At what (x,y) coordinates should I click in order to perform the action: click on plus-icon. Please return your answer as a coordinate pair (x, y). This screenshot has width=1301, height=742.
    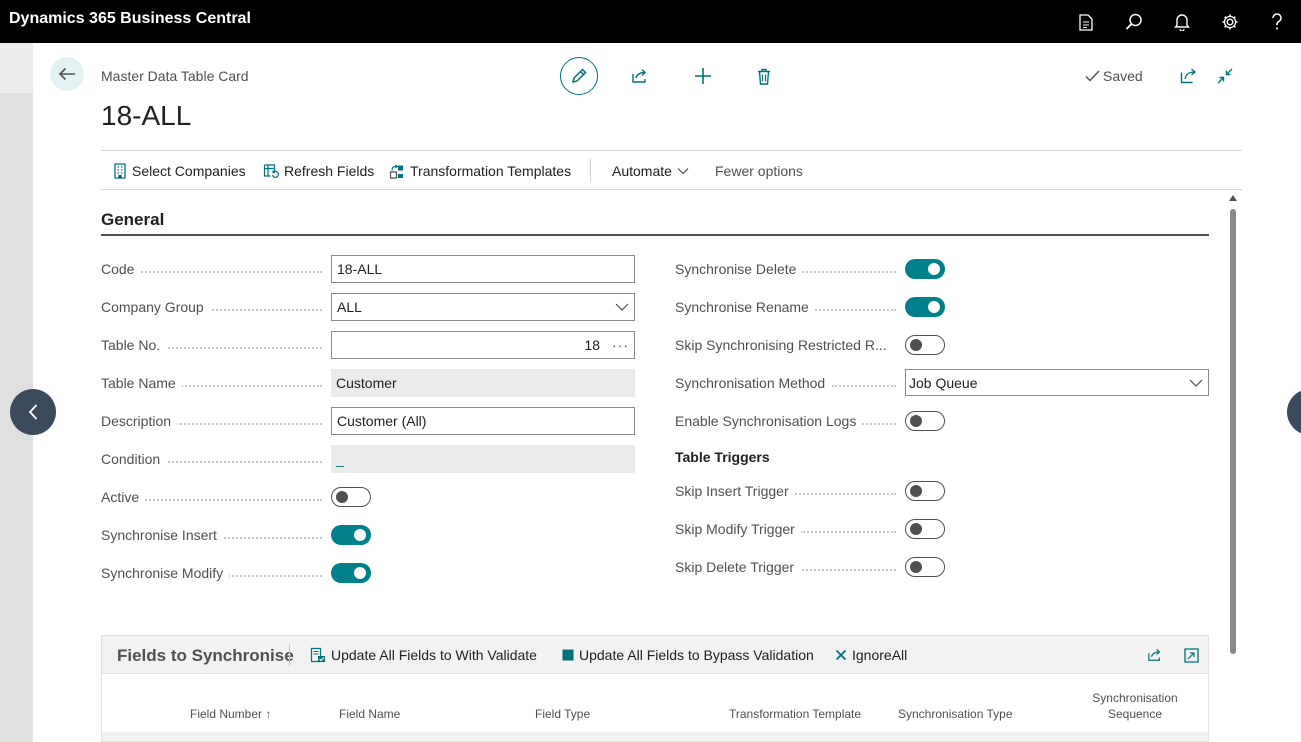
    Looking at the image, I should click on (703, 76).